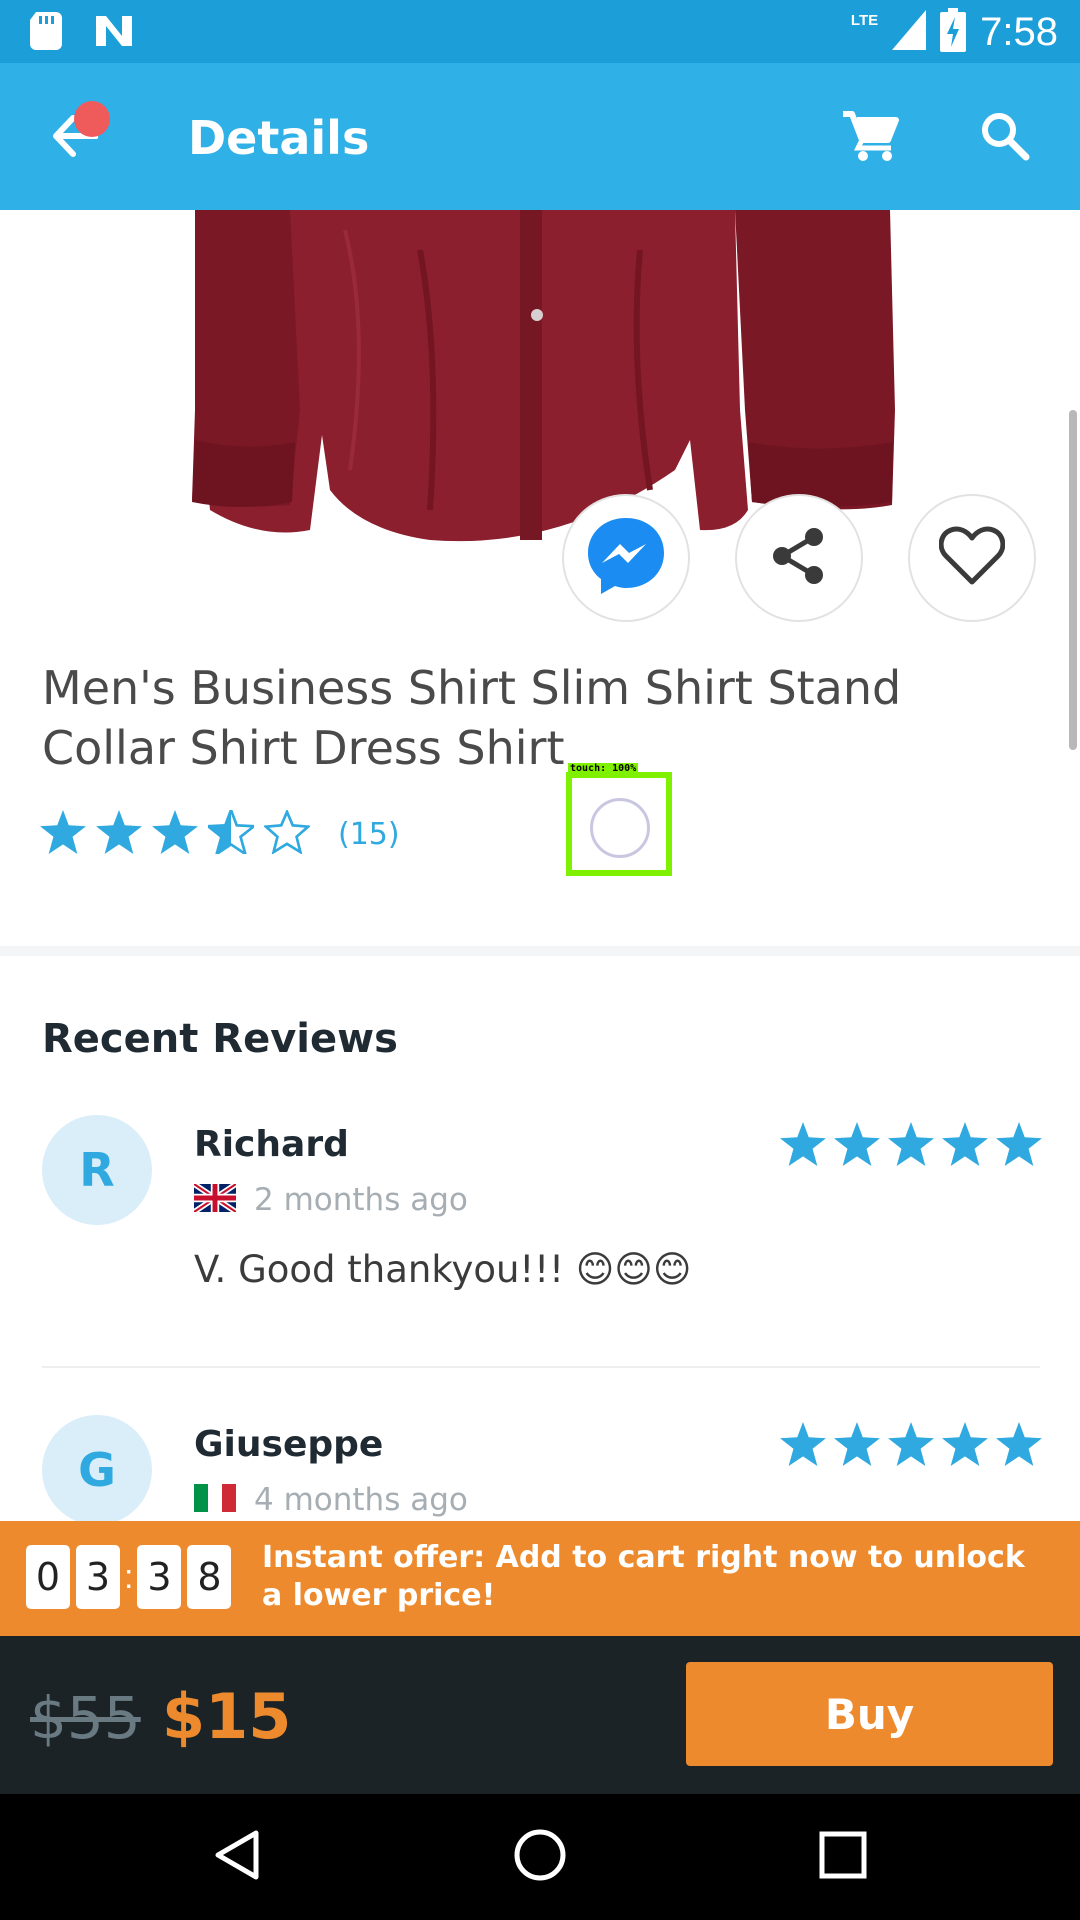 The width and height of the screenshot is (1080, 1920). What do you see at coordinates (97, 1170) in the screenshot?
I see `avatar: R` at bounding box center [97, 1170].